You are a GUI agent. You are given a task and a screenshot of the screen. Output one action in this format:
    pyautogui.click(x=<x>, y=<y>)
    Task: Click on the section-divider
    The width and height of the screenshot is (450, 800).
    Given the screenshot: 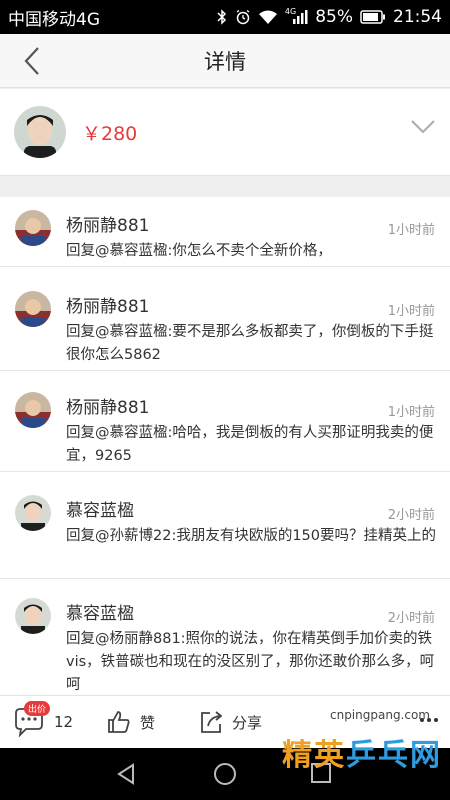 What is the action you would take?
    pyautogui.click(x=225, y=186)
    